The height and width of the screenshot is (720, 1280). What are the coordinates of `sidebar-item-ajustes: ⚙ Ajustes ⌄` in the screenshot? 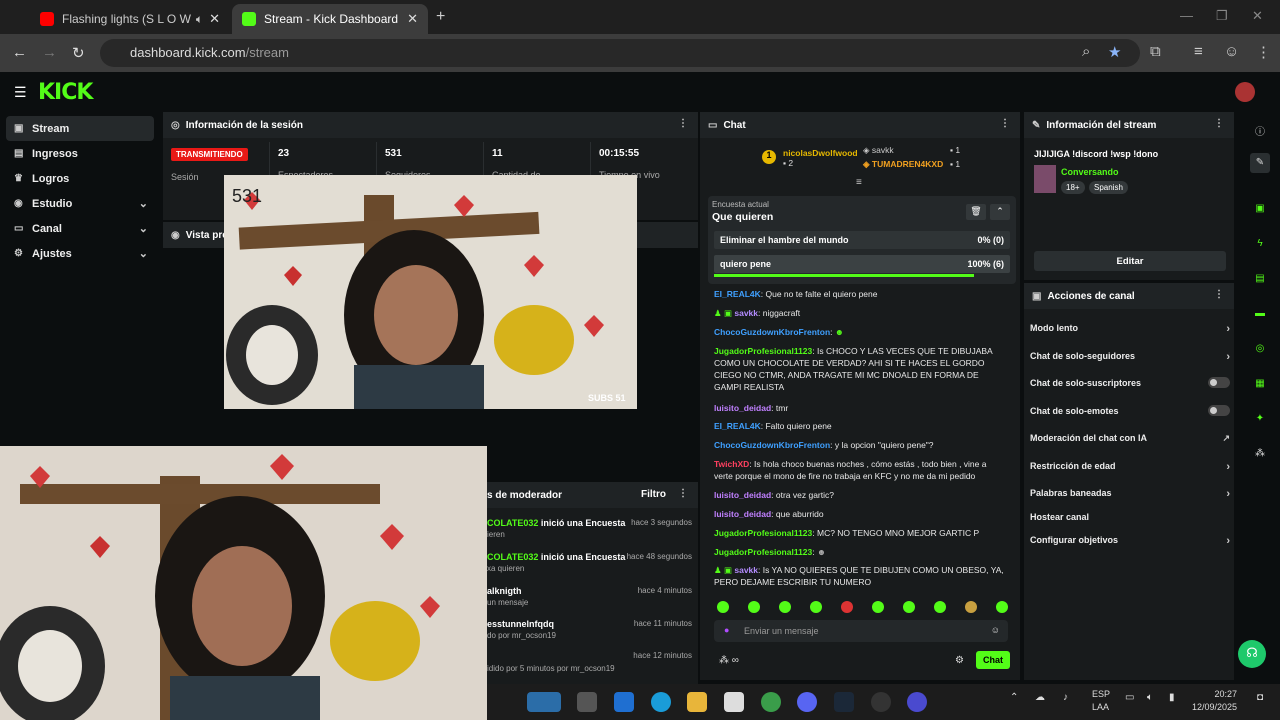 It's located at (80, 253).